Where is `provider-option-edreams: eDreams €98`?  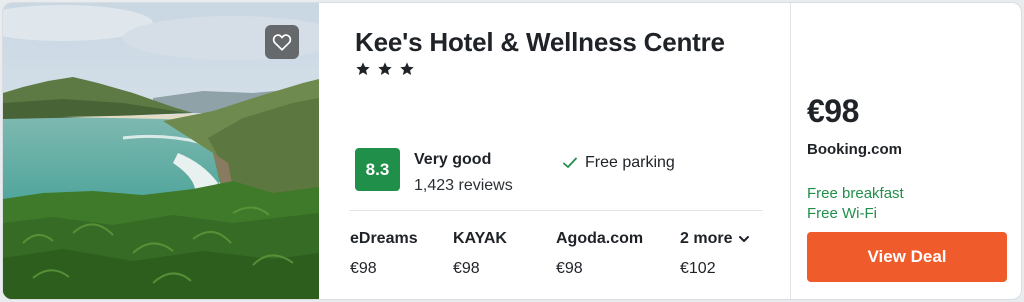
provider-option-edreams: eDreams €98 is located at coordinates (384, 254).